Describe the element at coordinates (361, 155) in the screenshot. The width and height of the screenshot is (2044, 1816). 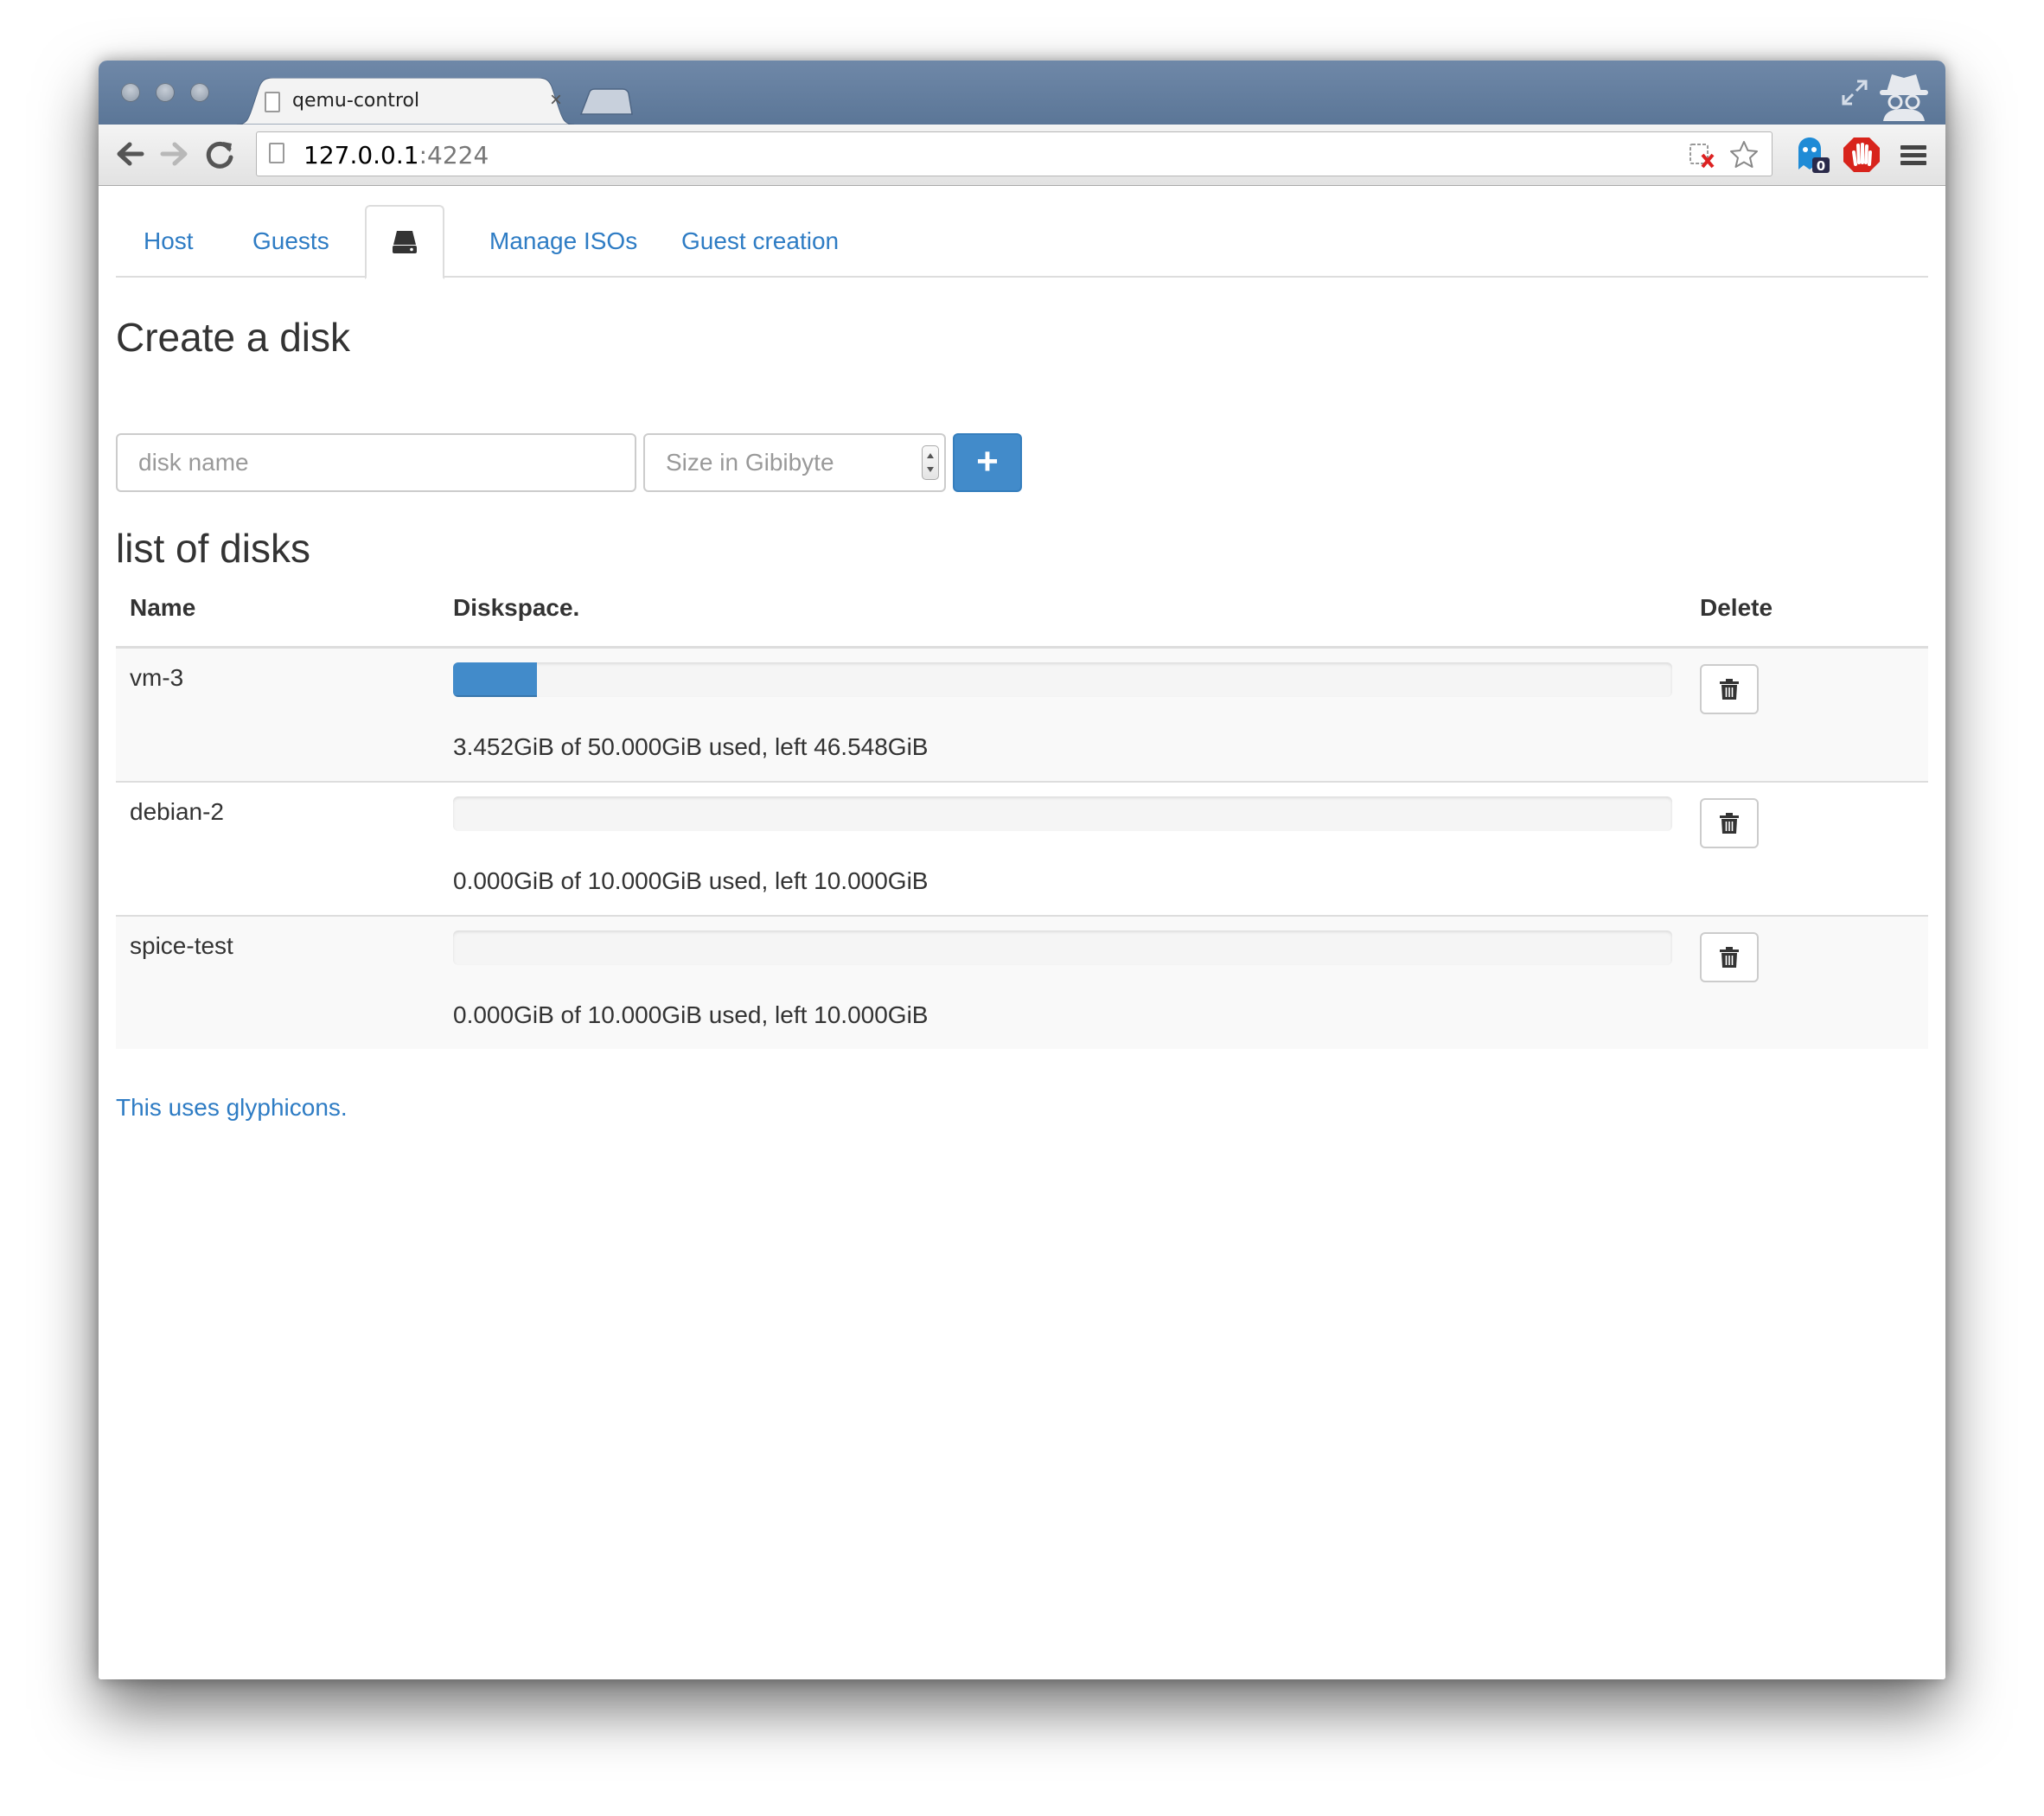
I see `url-host: 127.0.0.1` at that location.